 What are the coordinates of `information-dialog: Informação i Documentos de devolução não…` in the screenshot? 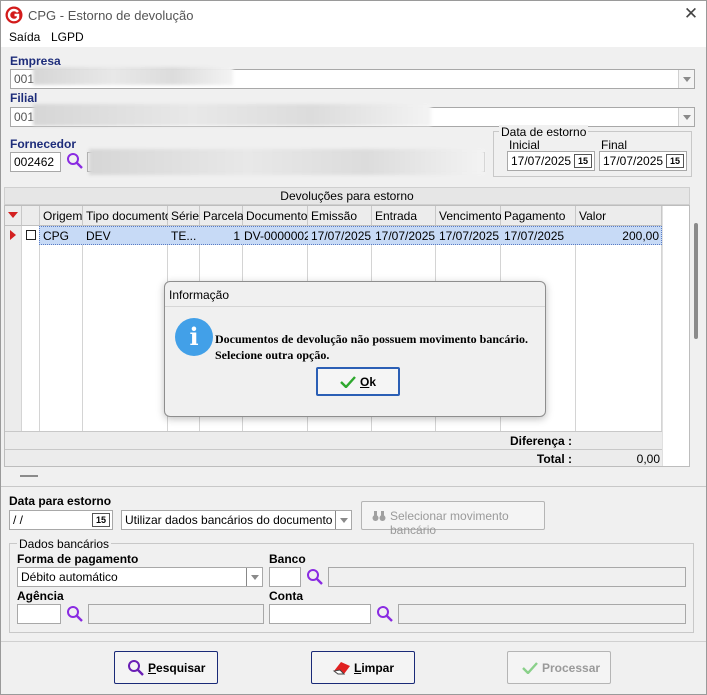 It's located at (355, 349).